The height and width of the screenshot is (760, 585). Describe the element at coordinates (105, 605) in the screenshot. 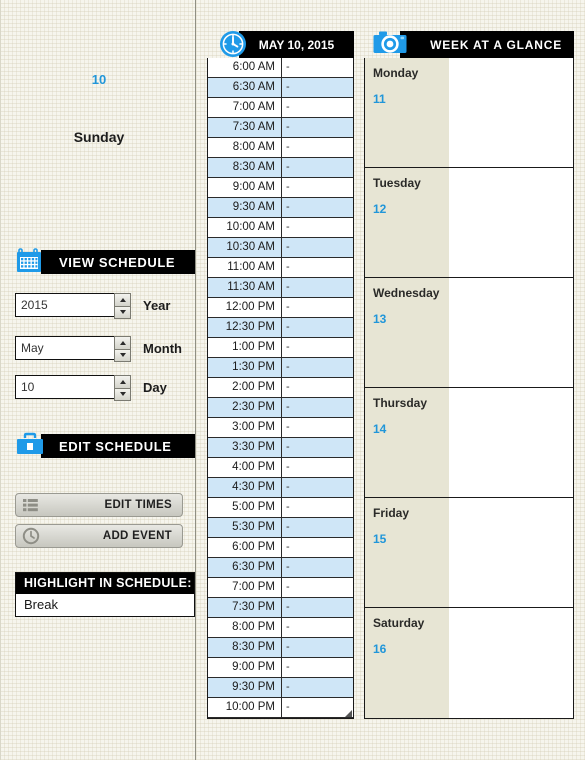

I see `highlight-value: Break` at that location.